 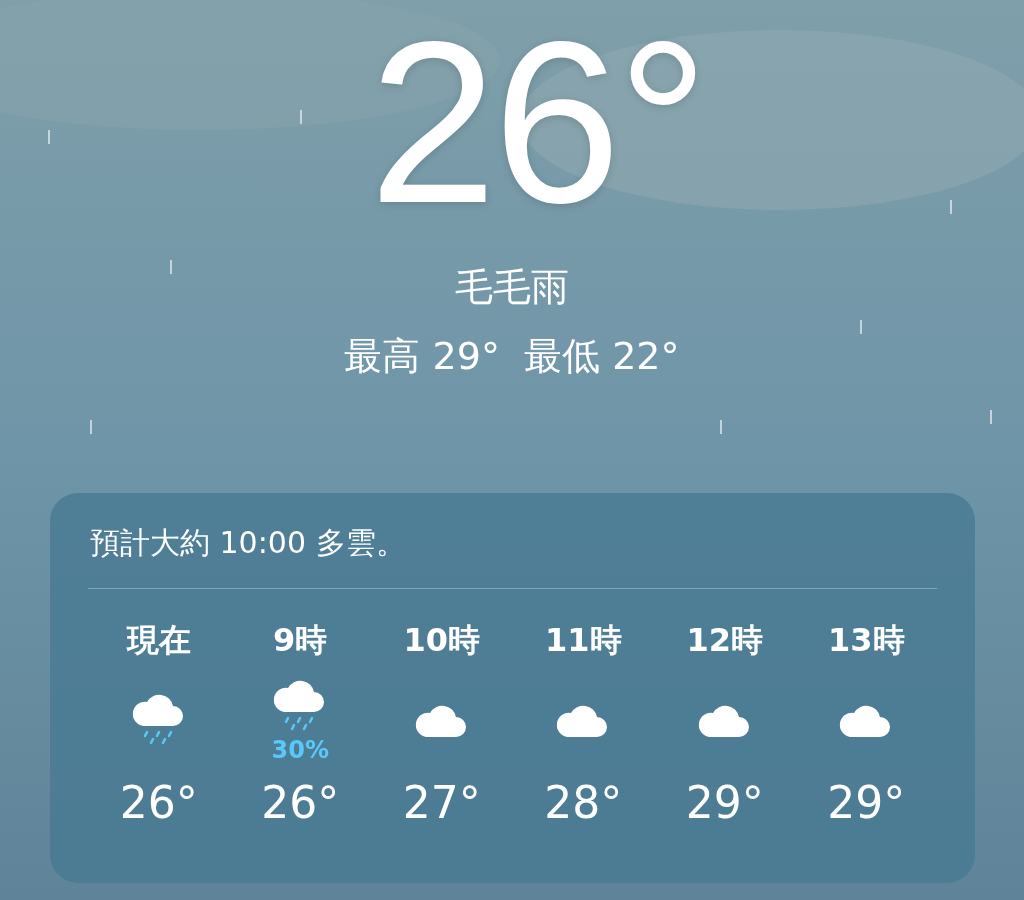 What do you see at coordinates (158, 640) in the screenshot?
I see `hour-label: 現在` at bounding box center [158, 640].